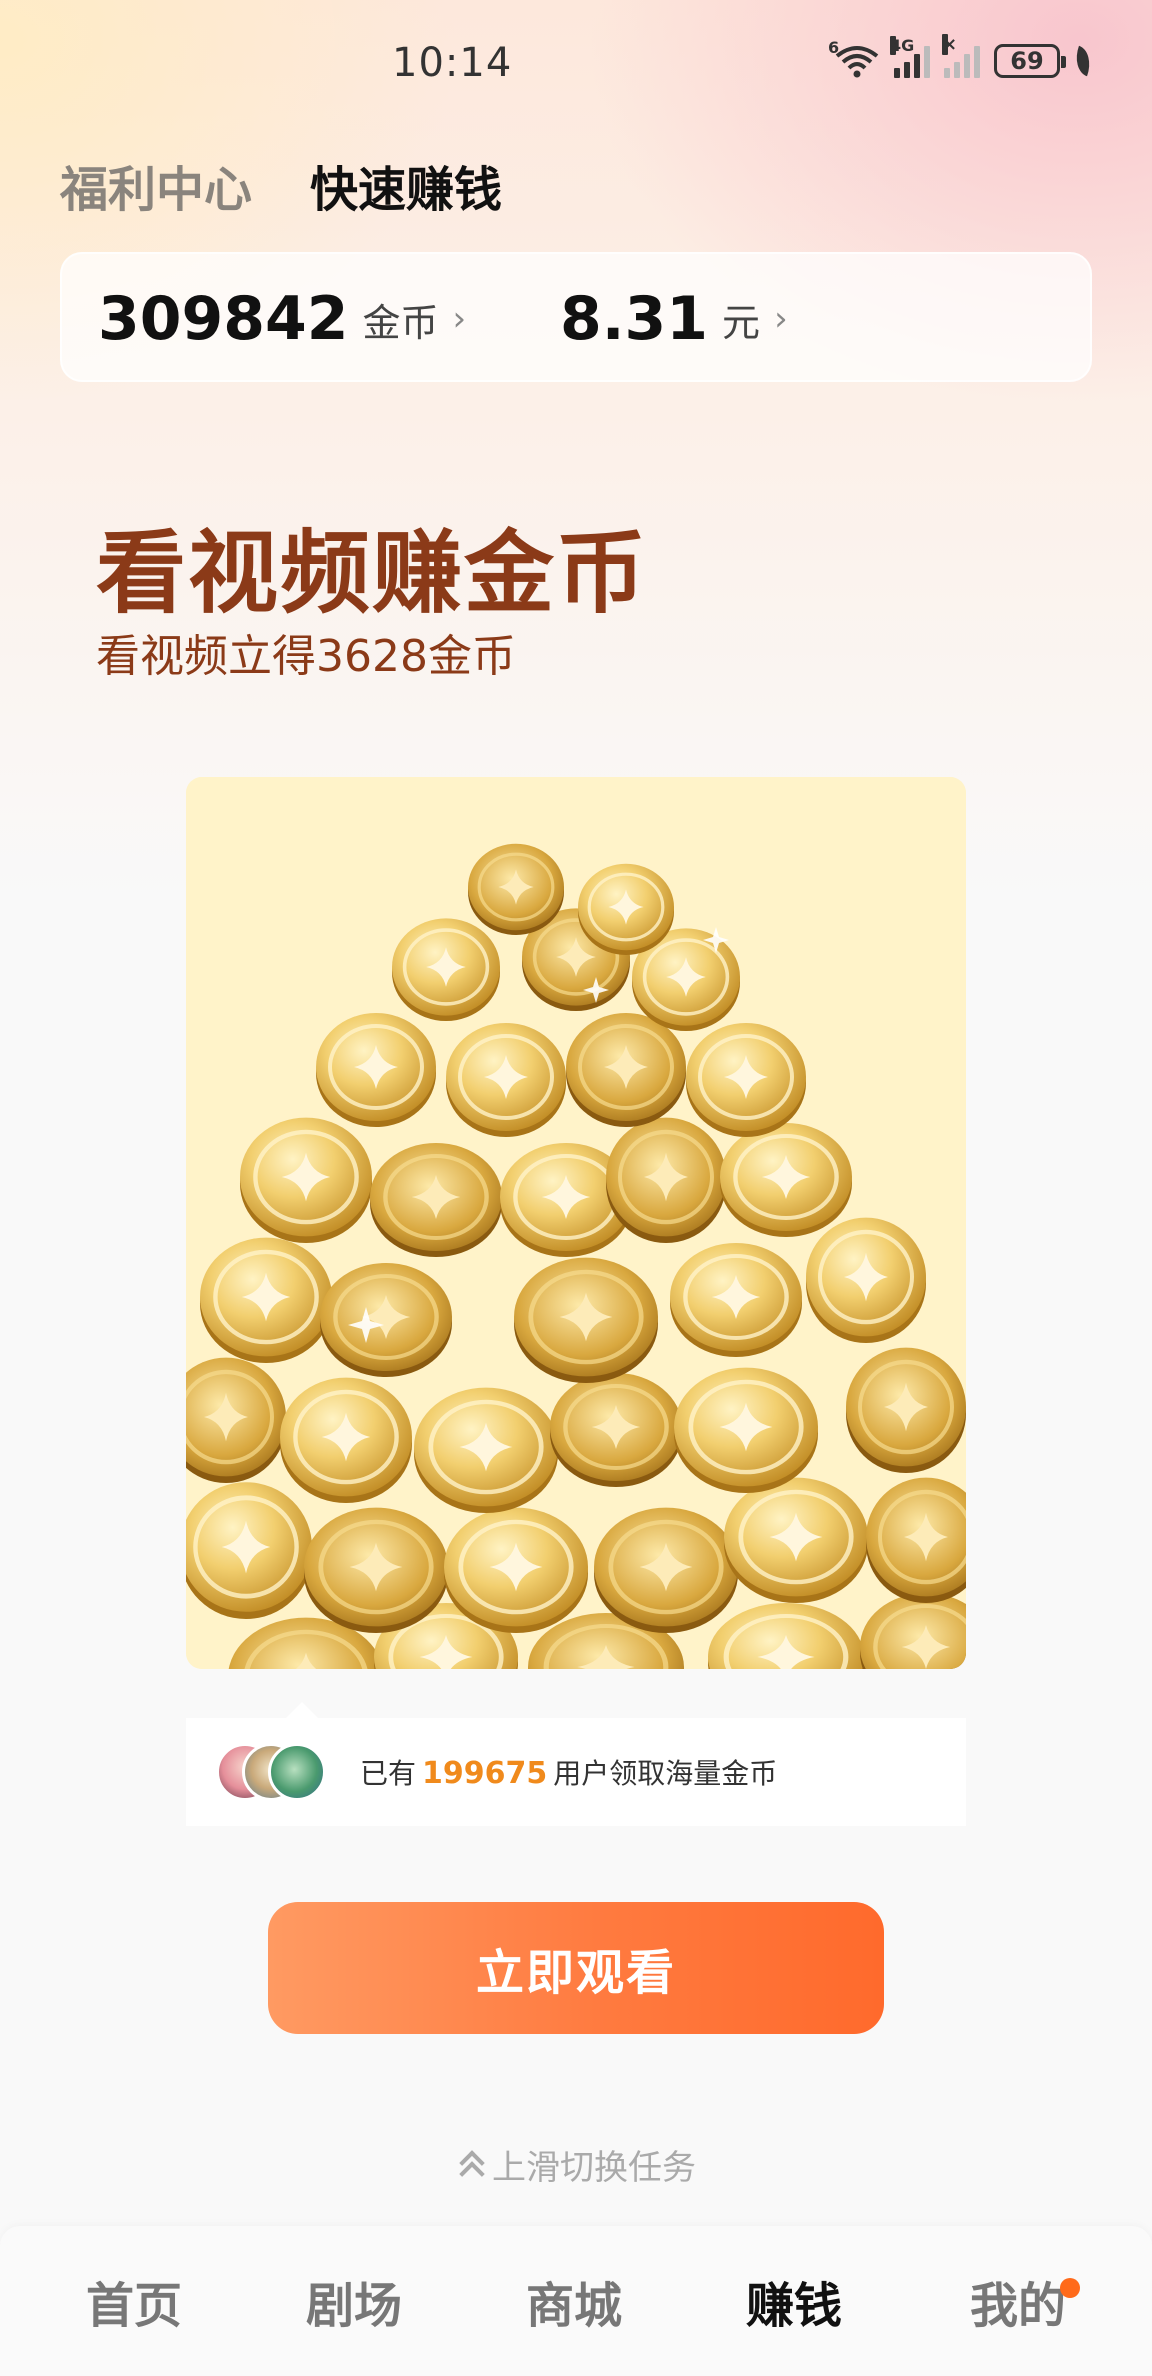  What do you see at coordinates (794, 2301) in the screenshot?
I see `nav-earn: 赚钱` at bounding box center [794, 2301].